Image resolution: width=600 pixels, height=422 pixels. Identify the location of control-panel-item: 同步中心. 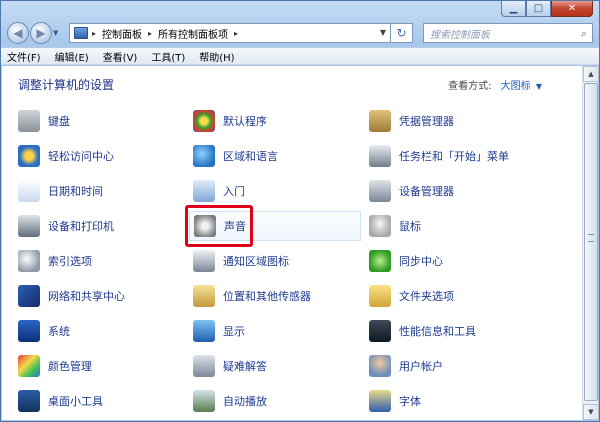
(455, 261).